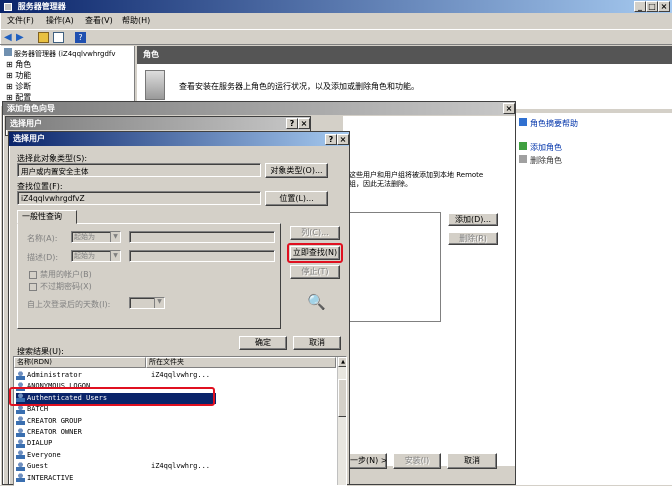 This screenshot has height=486, width=672. Describe the element at coordinates (18, 64) in the screenshot. I see `tree-roles: ⊞ 角色` at that location.